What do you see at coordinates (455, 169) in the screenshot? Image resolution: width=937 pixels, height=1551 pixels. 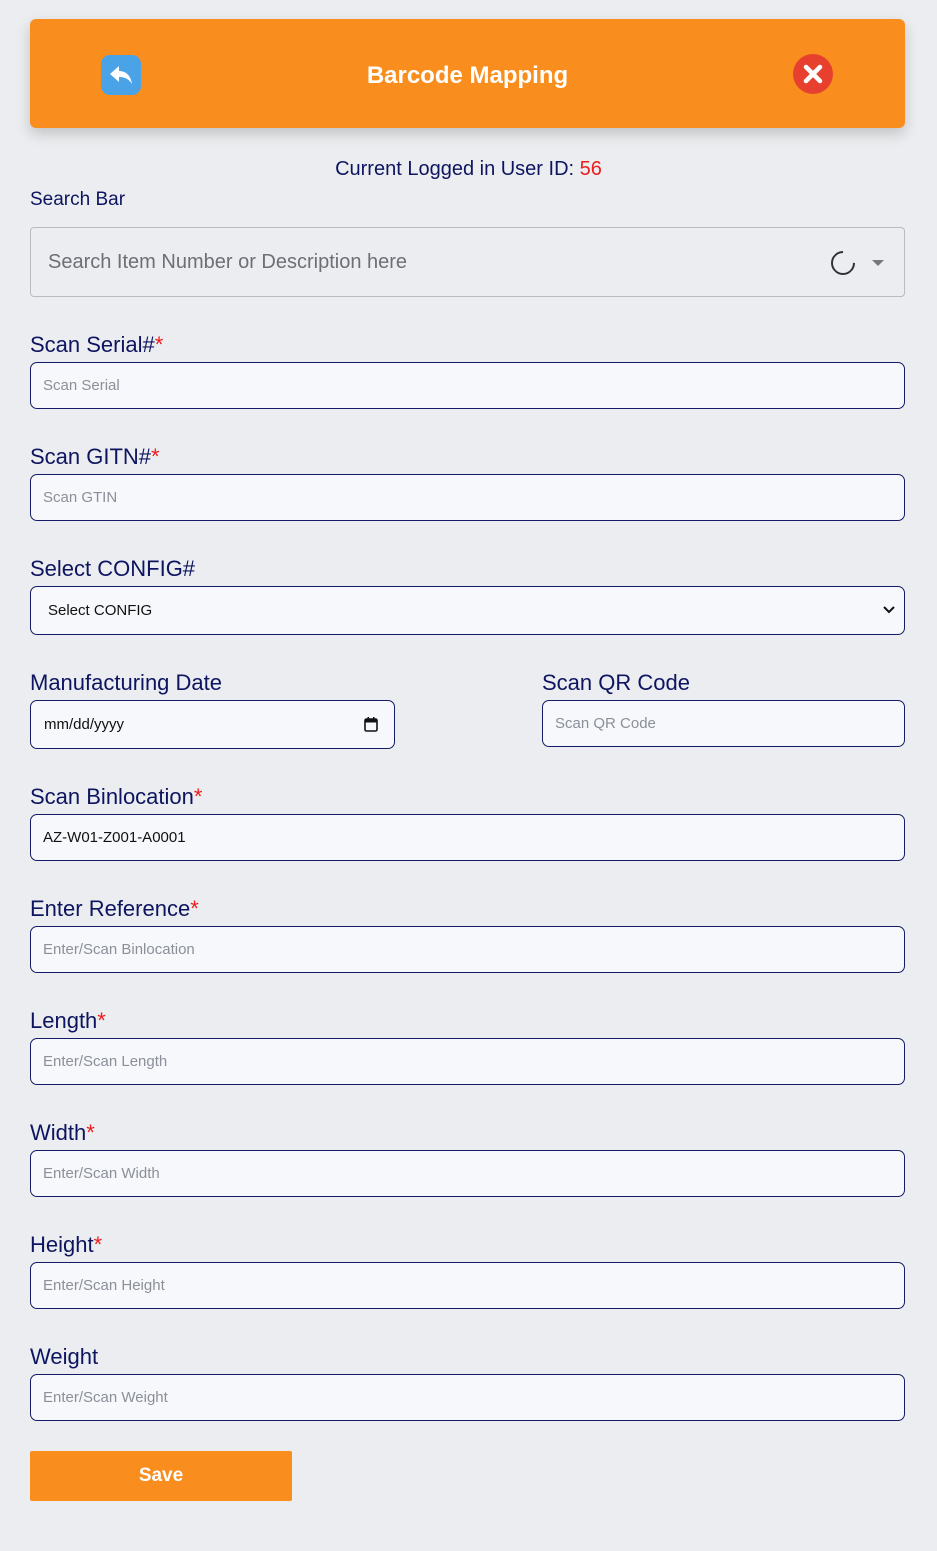 I see `user-id-label: Current Logged in User ID:` at bounding box center [455, 169].